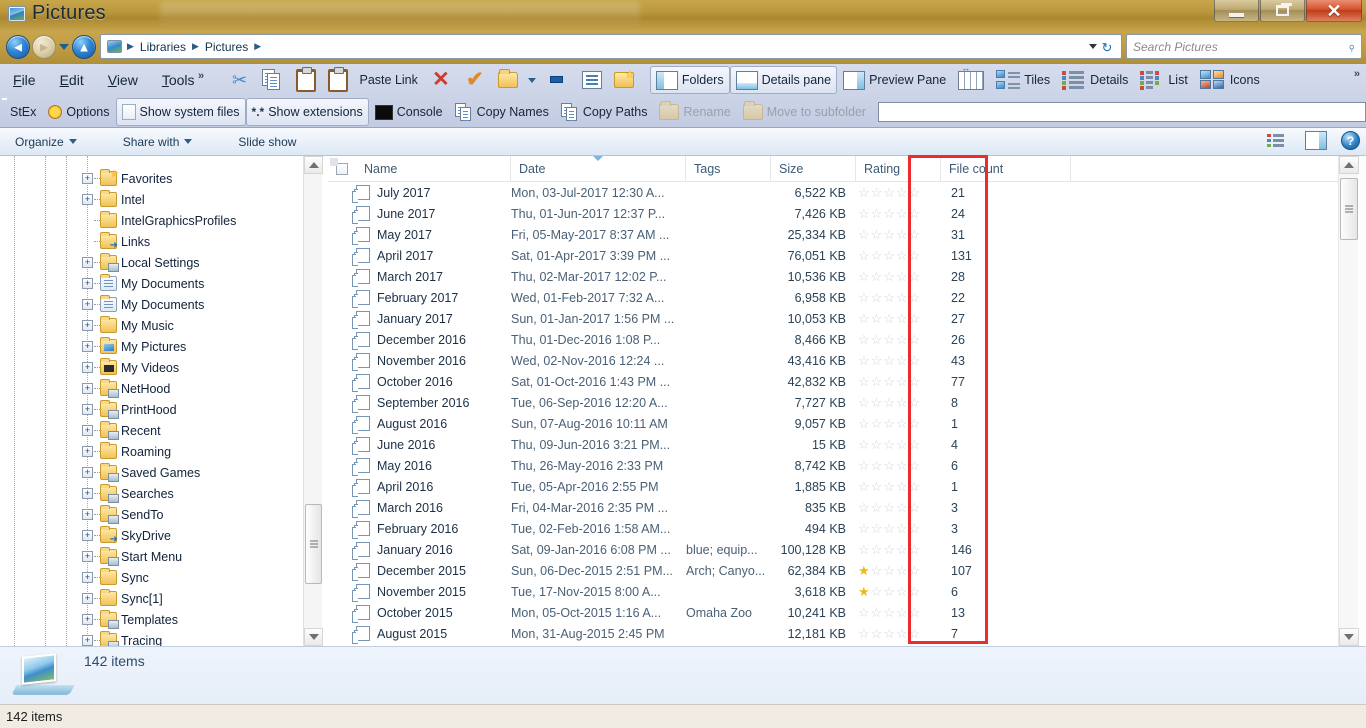 The image size is (1366, 728). I want to click on list-scroll-down-button, so click(1349, 637).